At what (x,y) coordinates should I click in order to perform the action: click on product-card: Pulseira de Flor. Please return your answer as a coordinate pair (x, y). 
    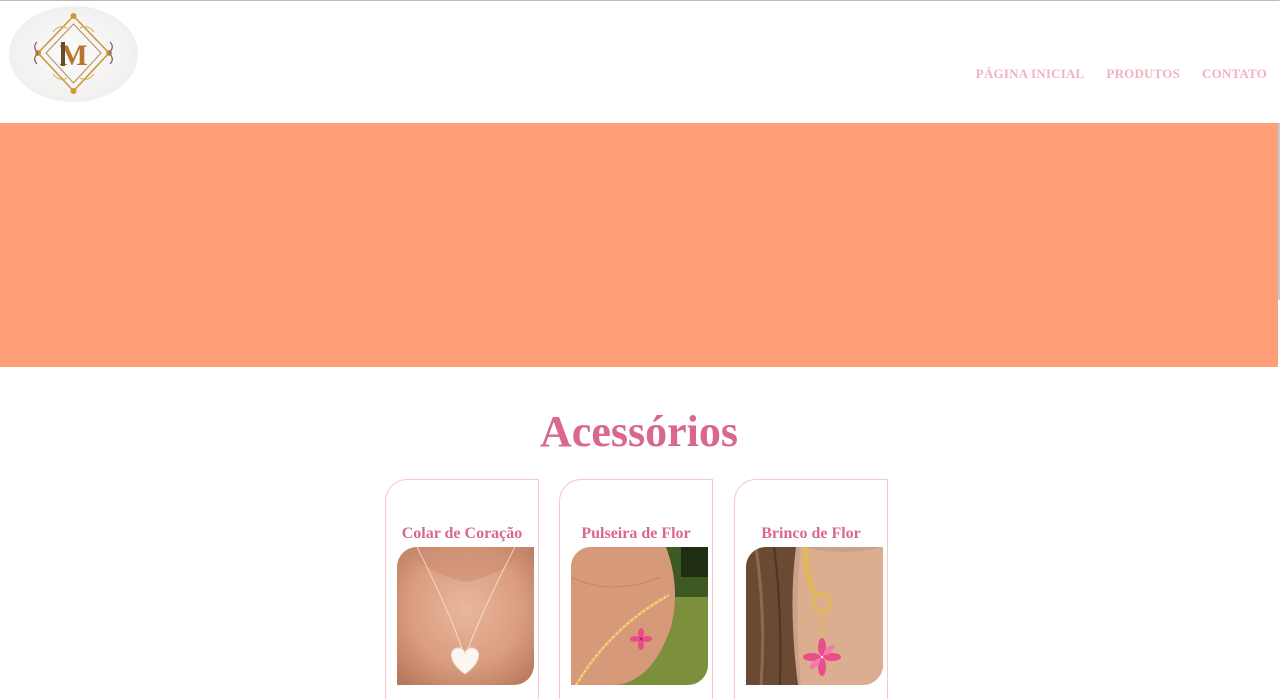
    Looking at the image, I should click on (636, 589).